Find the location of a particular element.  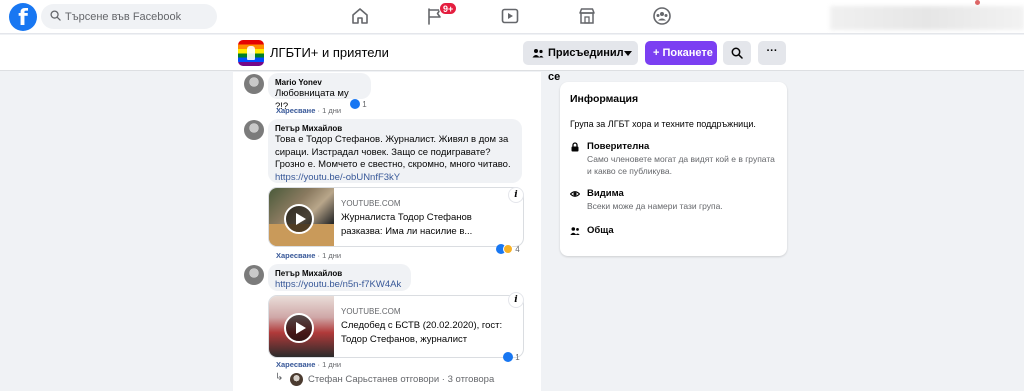

general-title: Обща is located at coordinates (600, 230).